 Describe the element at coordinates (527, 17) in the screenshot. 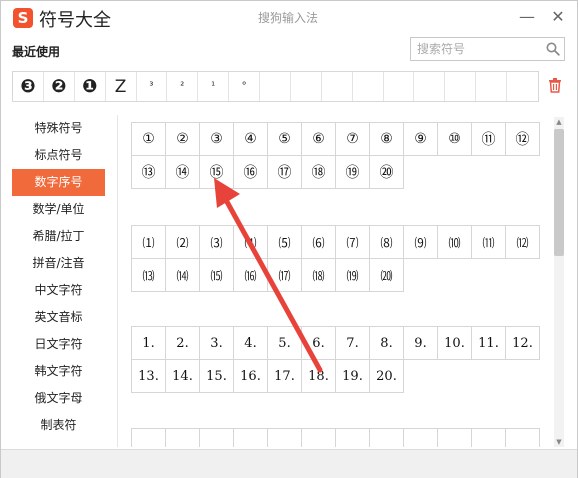

I see `minimize-button: —` at that location.